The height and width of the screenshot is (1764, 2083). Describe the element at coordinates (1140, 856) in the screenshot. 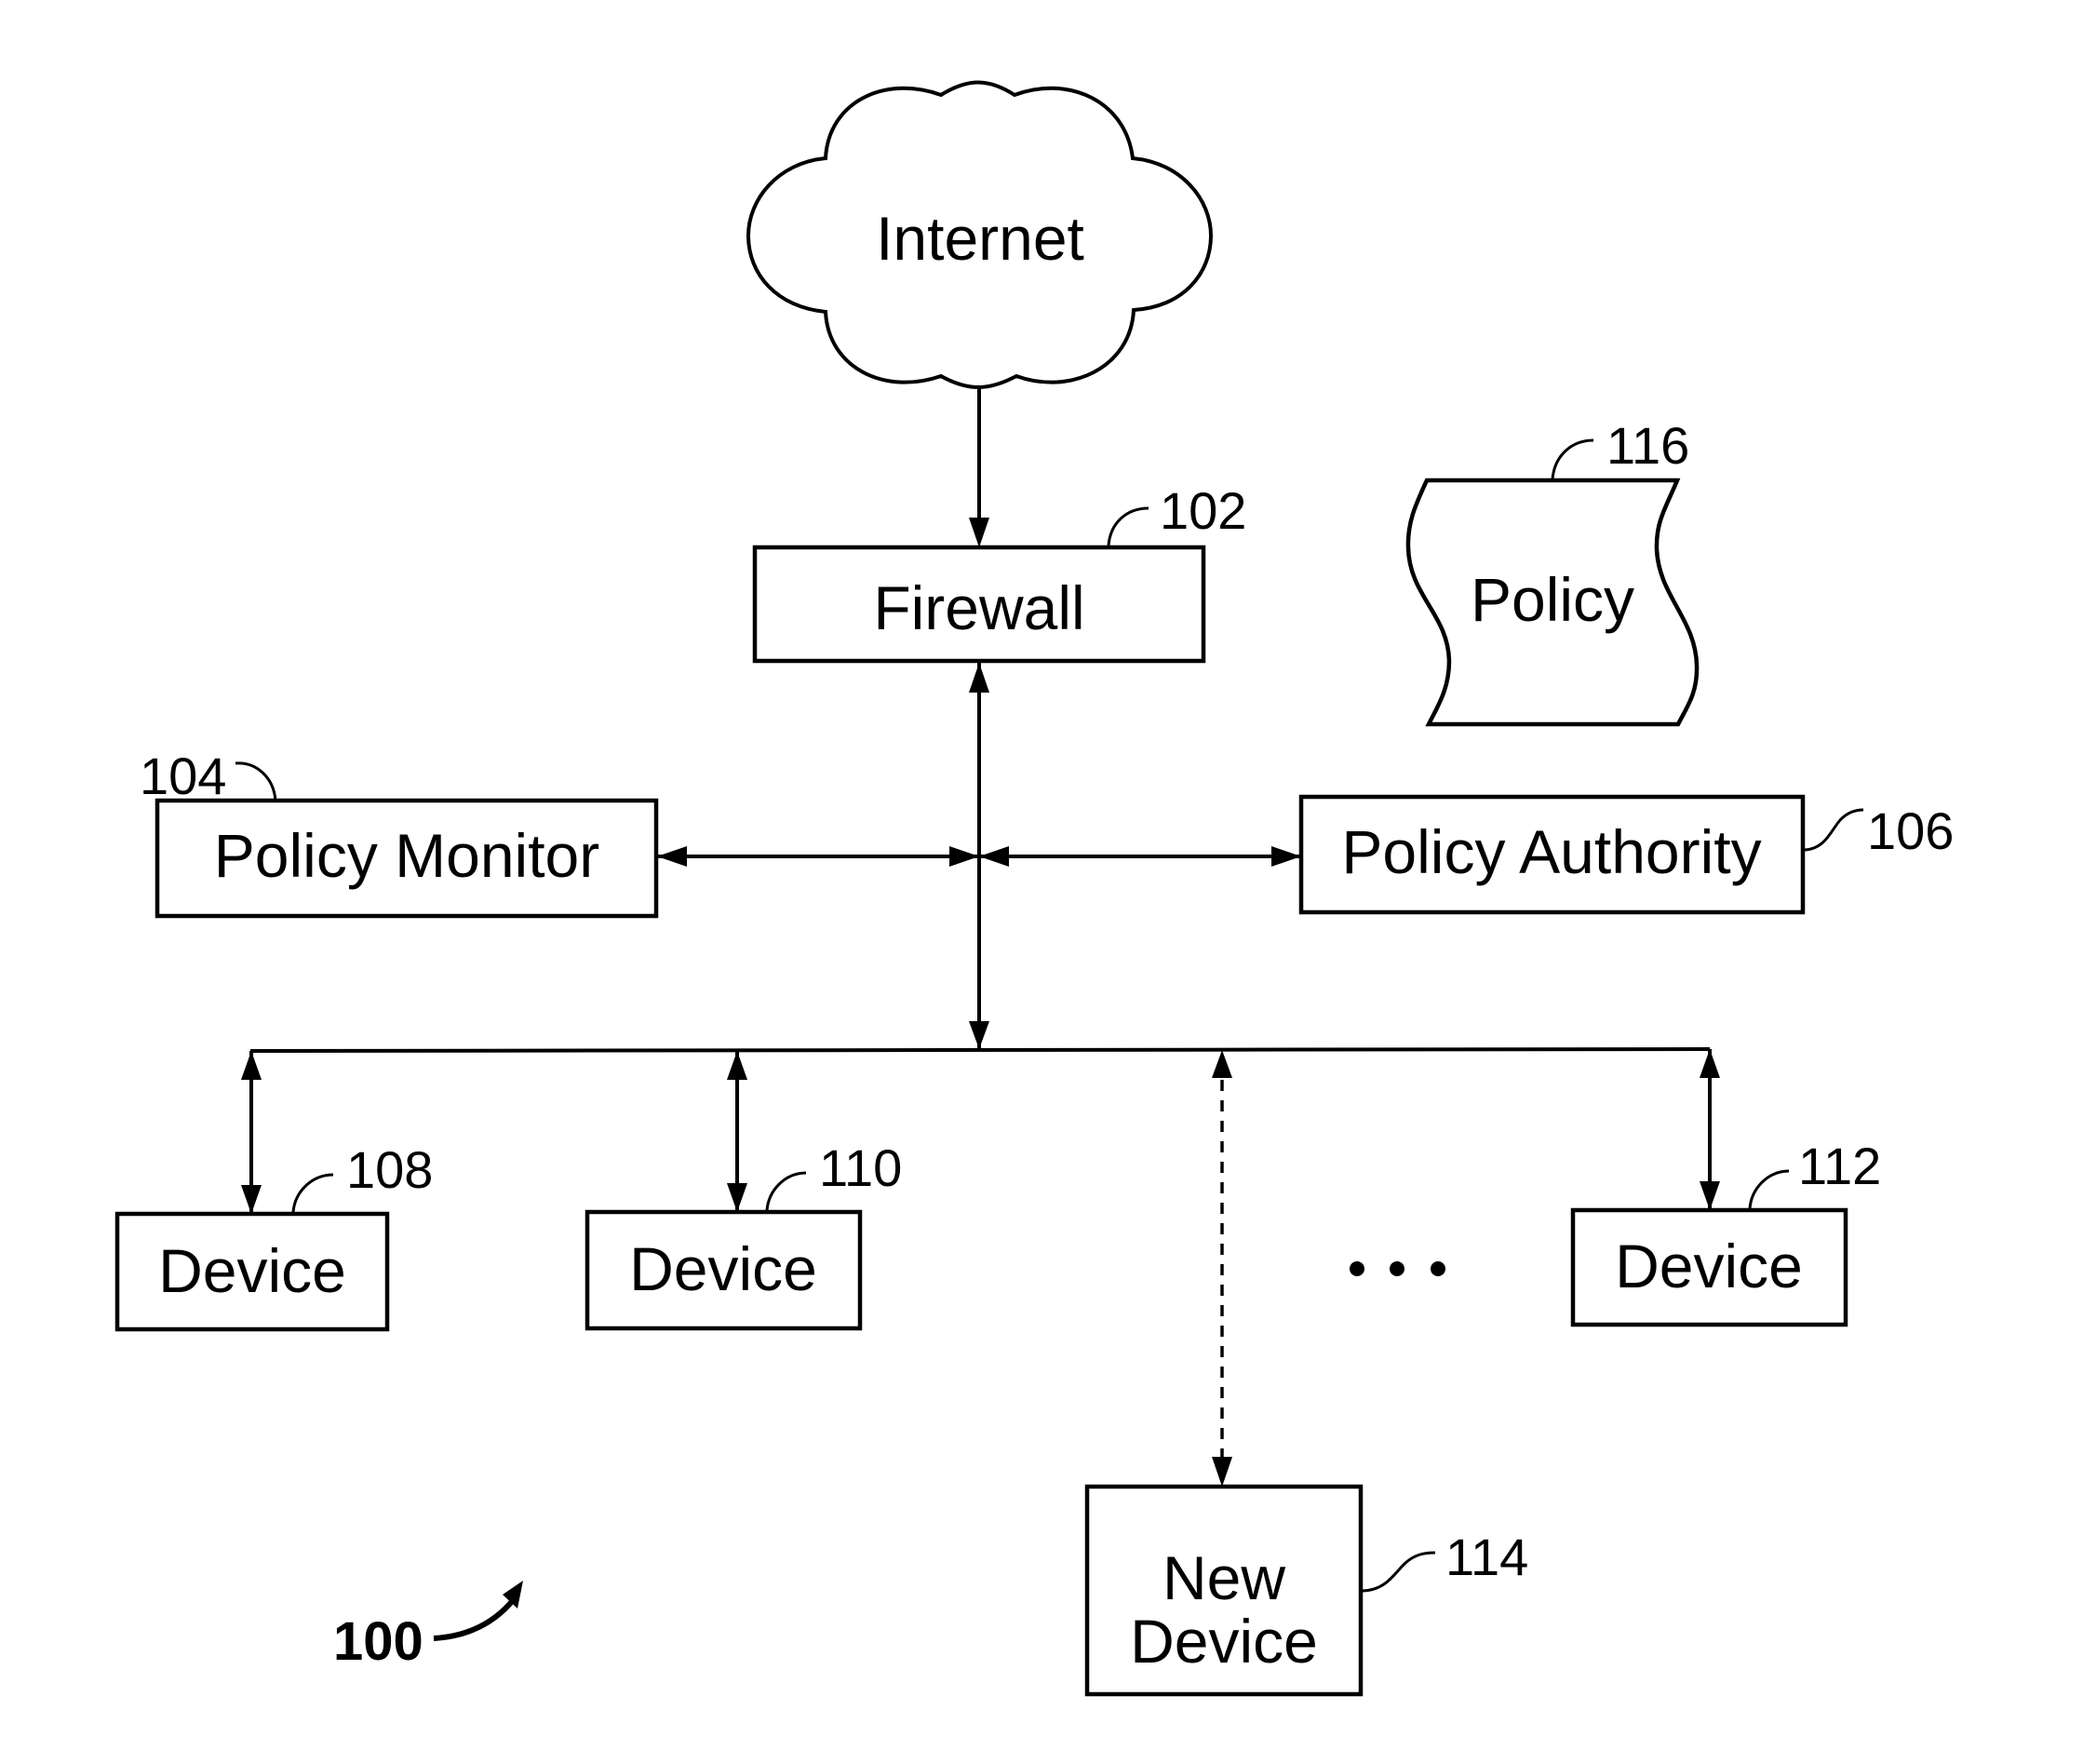

I see `authority-link-arrow` at that location.